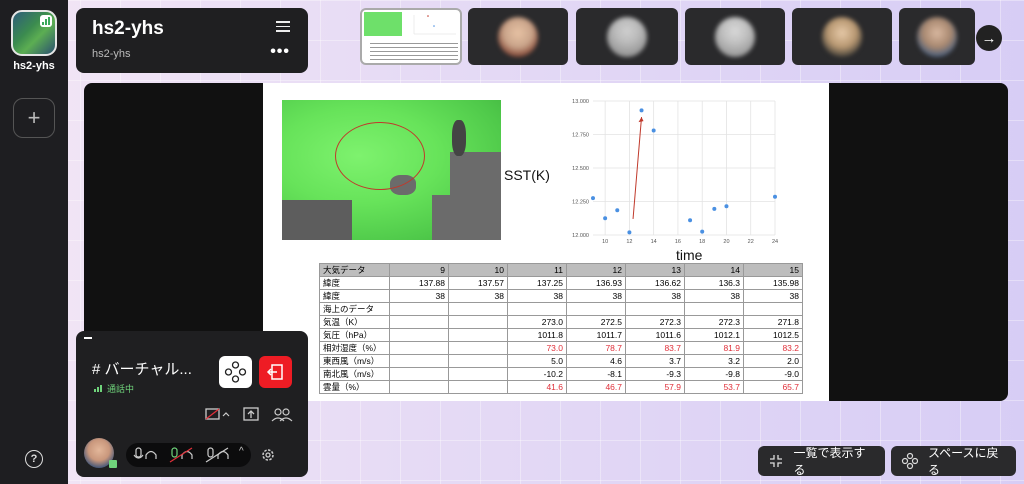 This screenshot has height=484, width=1024. Describe the element at coordinates (561, 296) in the screenshot. I see `table-row: 緯度 38 38 38 38 38 38 38` at that location.